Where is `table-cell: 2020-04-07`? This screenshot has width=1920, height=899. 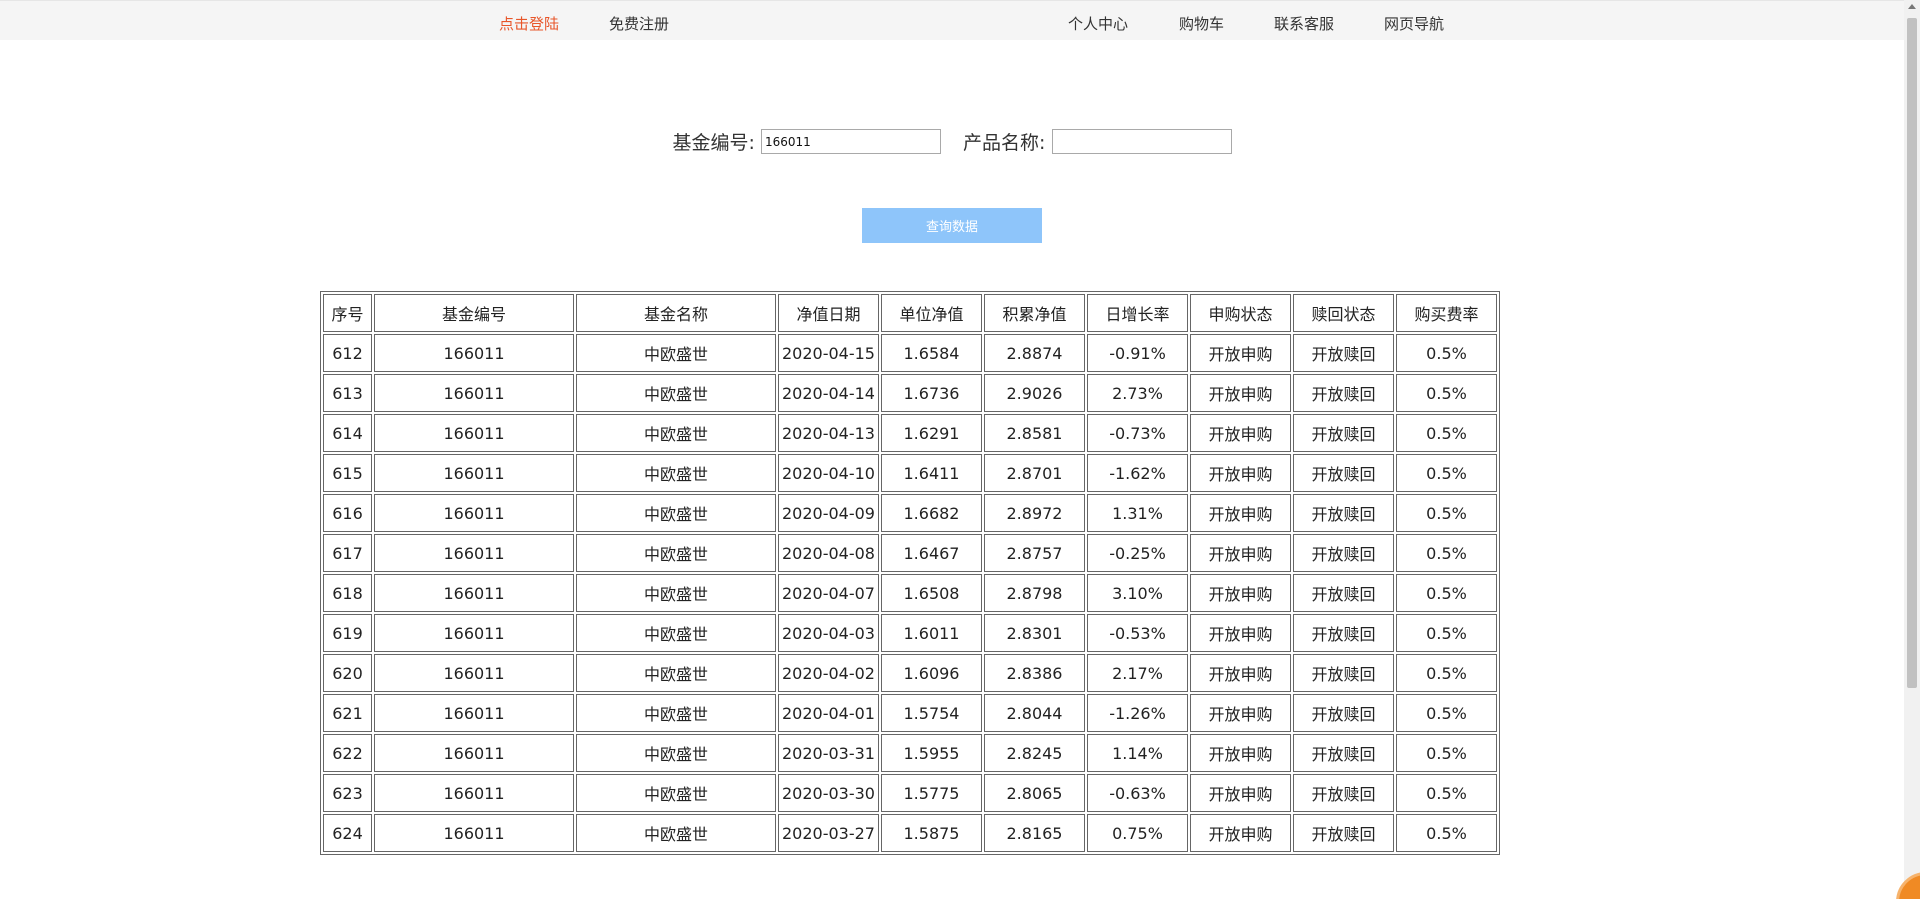
table-cell: 2020-04-07 is located at coordinates (828, 593).